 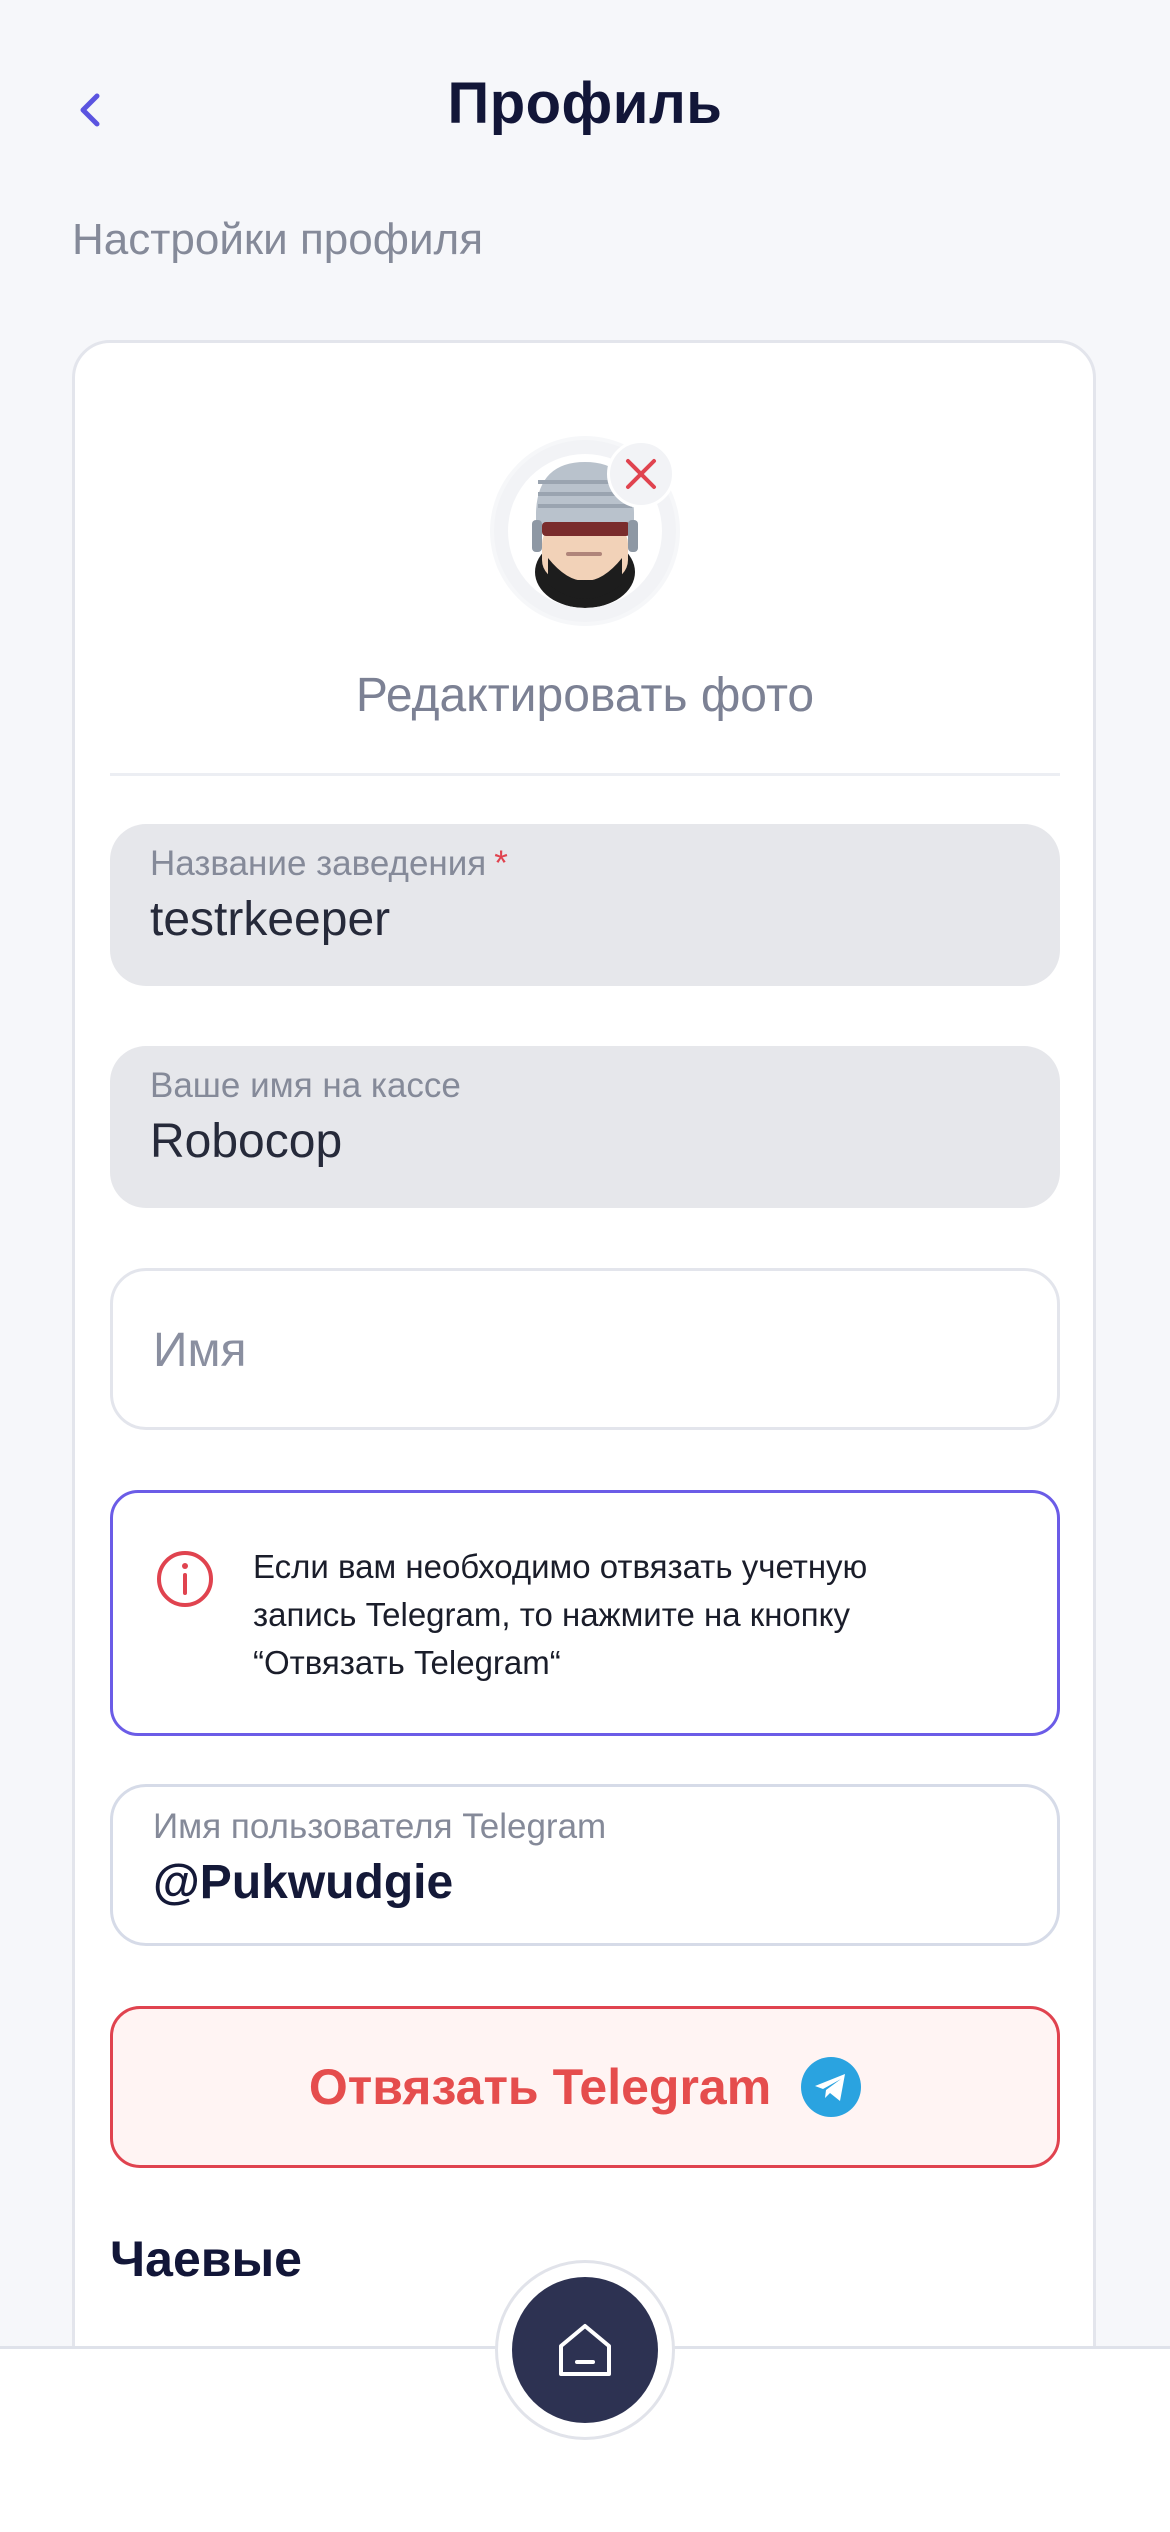 I want to click on telegram-icon, so click(x=831, y=2087).